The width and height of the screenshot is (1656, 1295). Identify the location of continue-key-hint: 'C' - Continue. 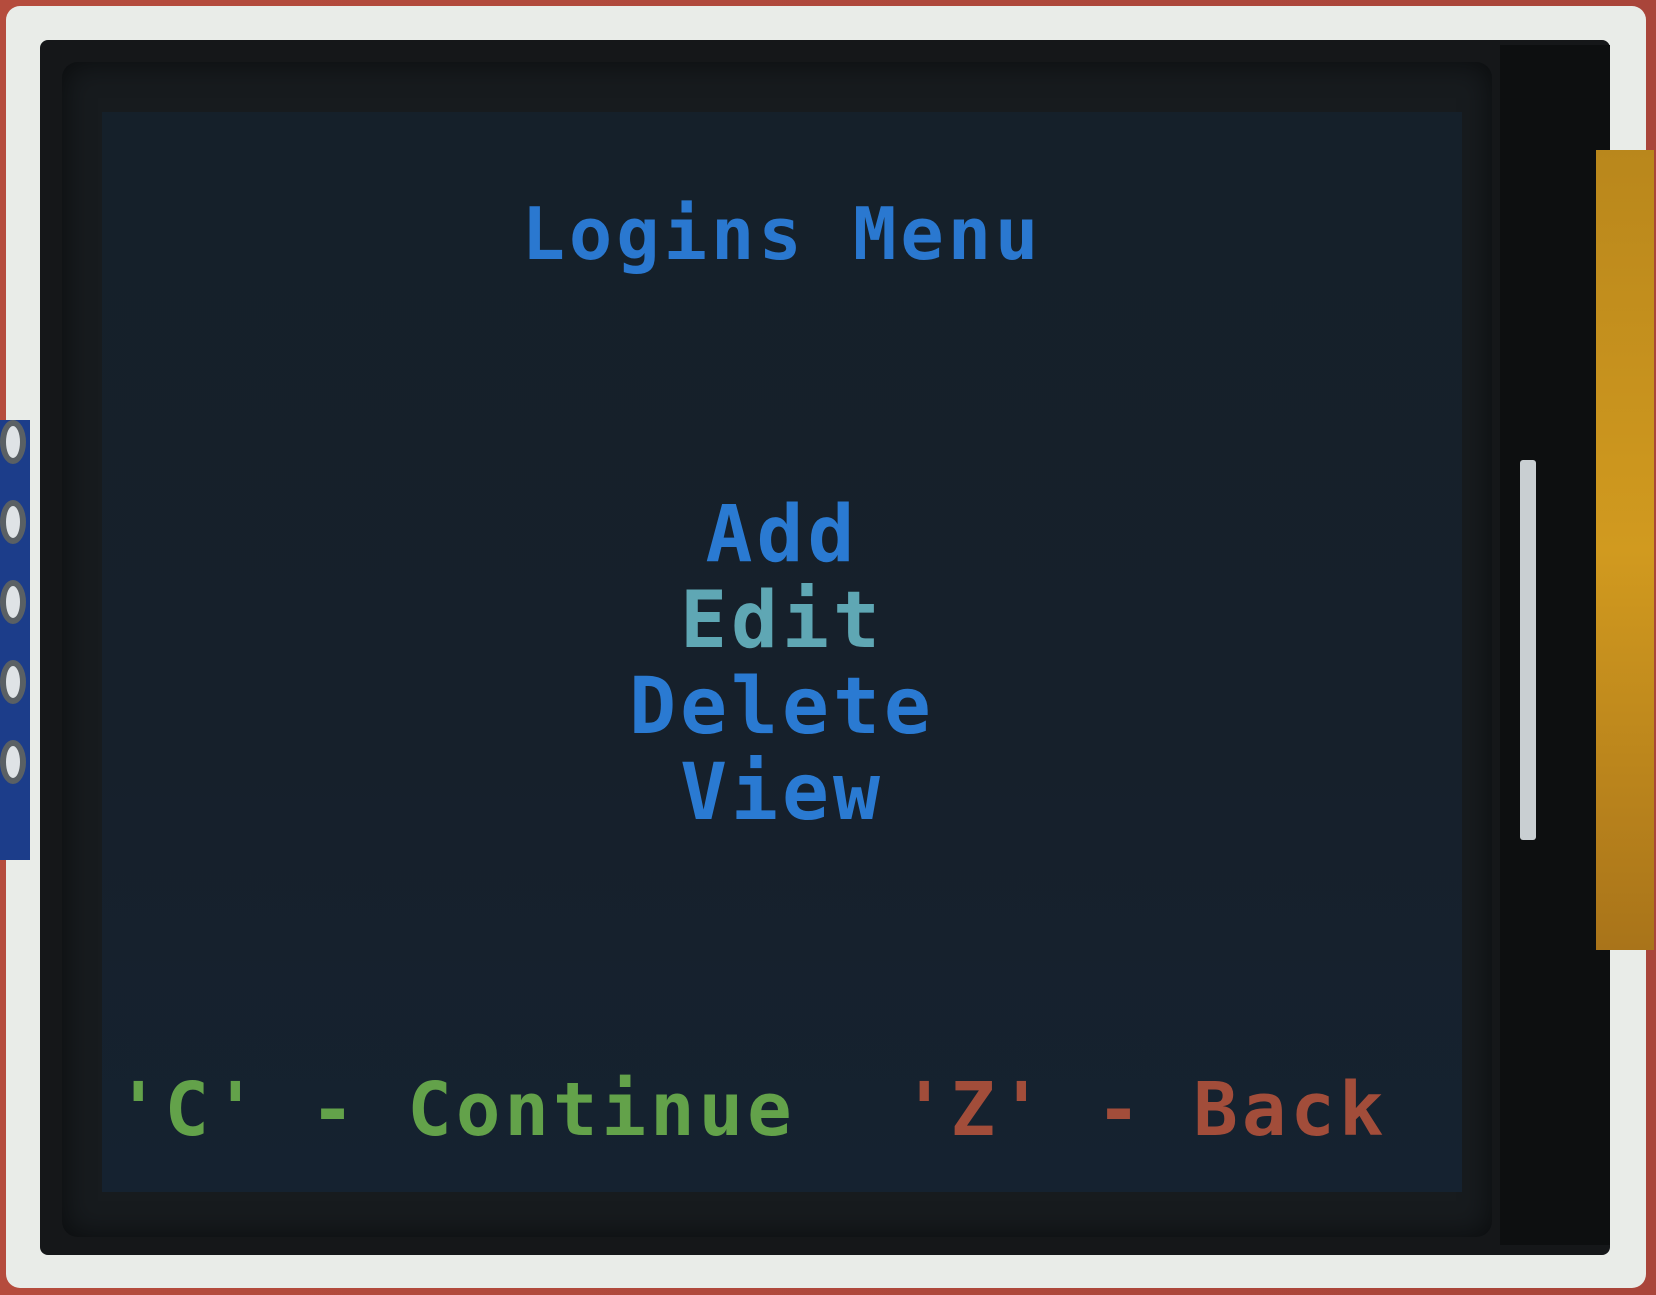
(456, 1110).